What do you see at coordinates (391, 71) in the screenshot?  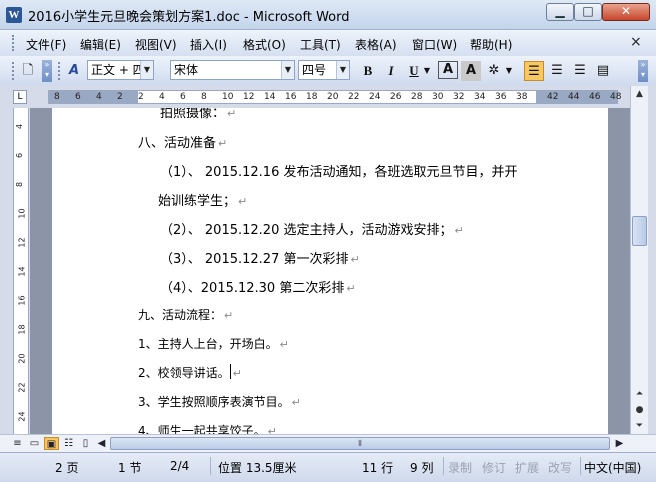 I see `italic-button: I` at bounding box center [391, 71].